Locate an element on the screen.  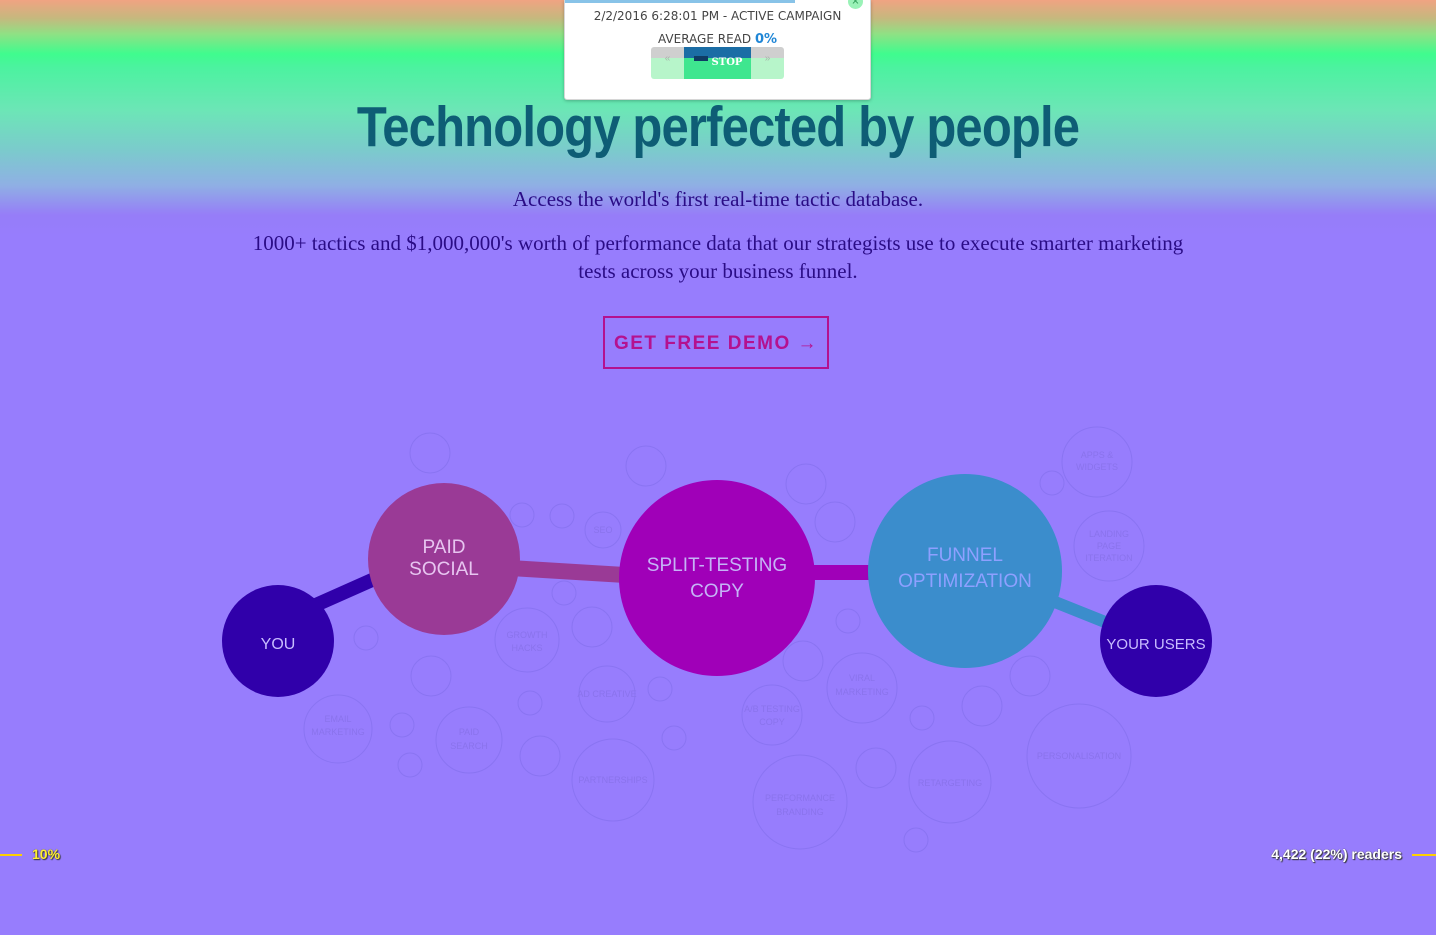
node-split-testing-copy is located at coordinates (717, 578).